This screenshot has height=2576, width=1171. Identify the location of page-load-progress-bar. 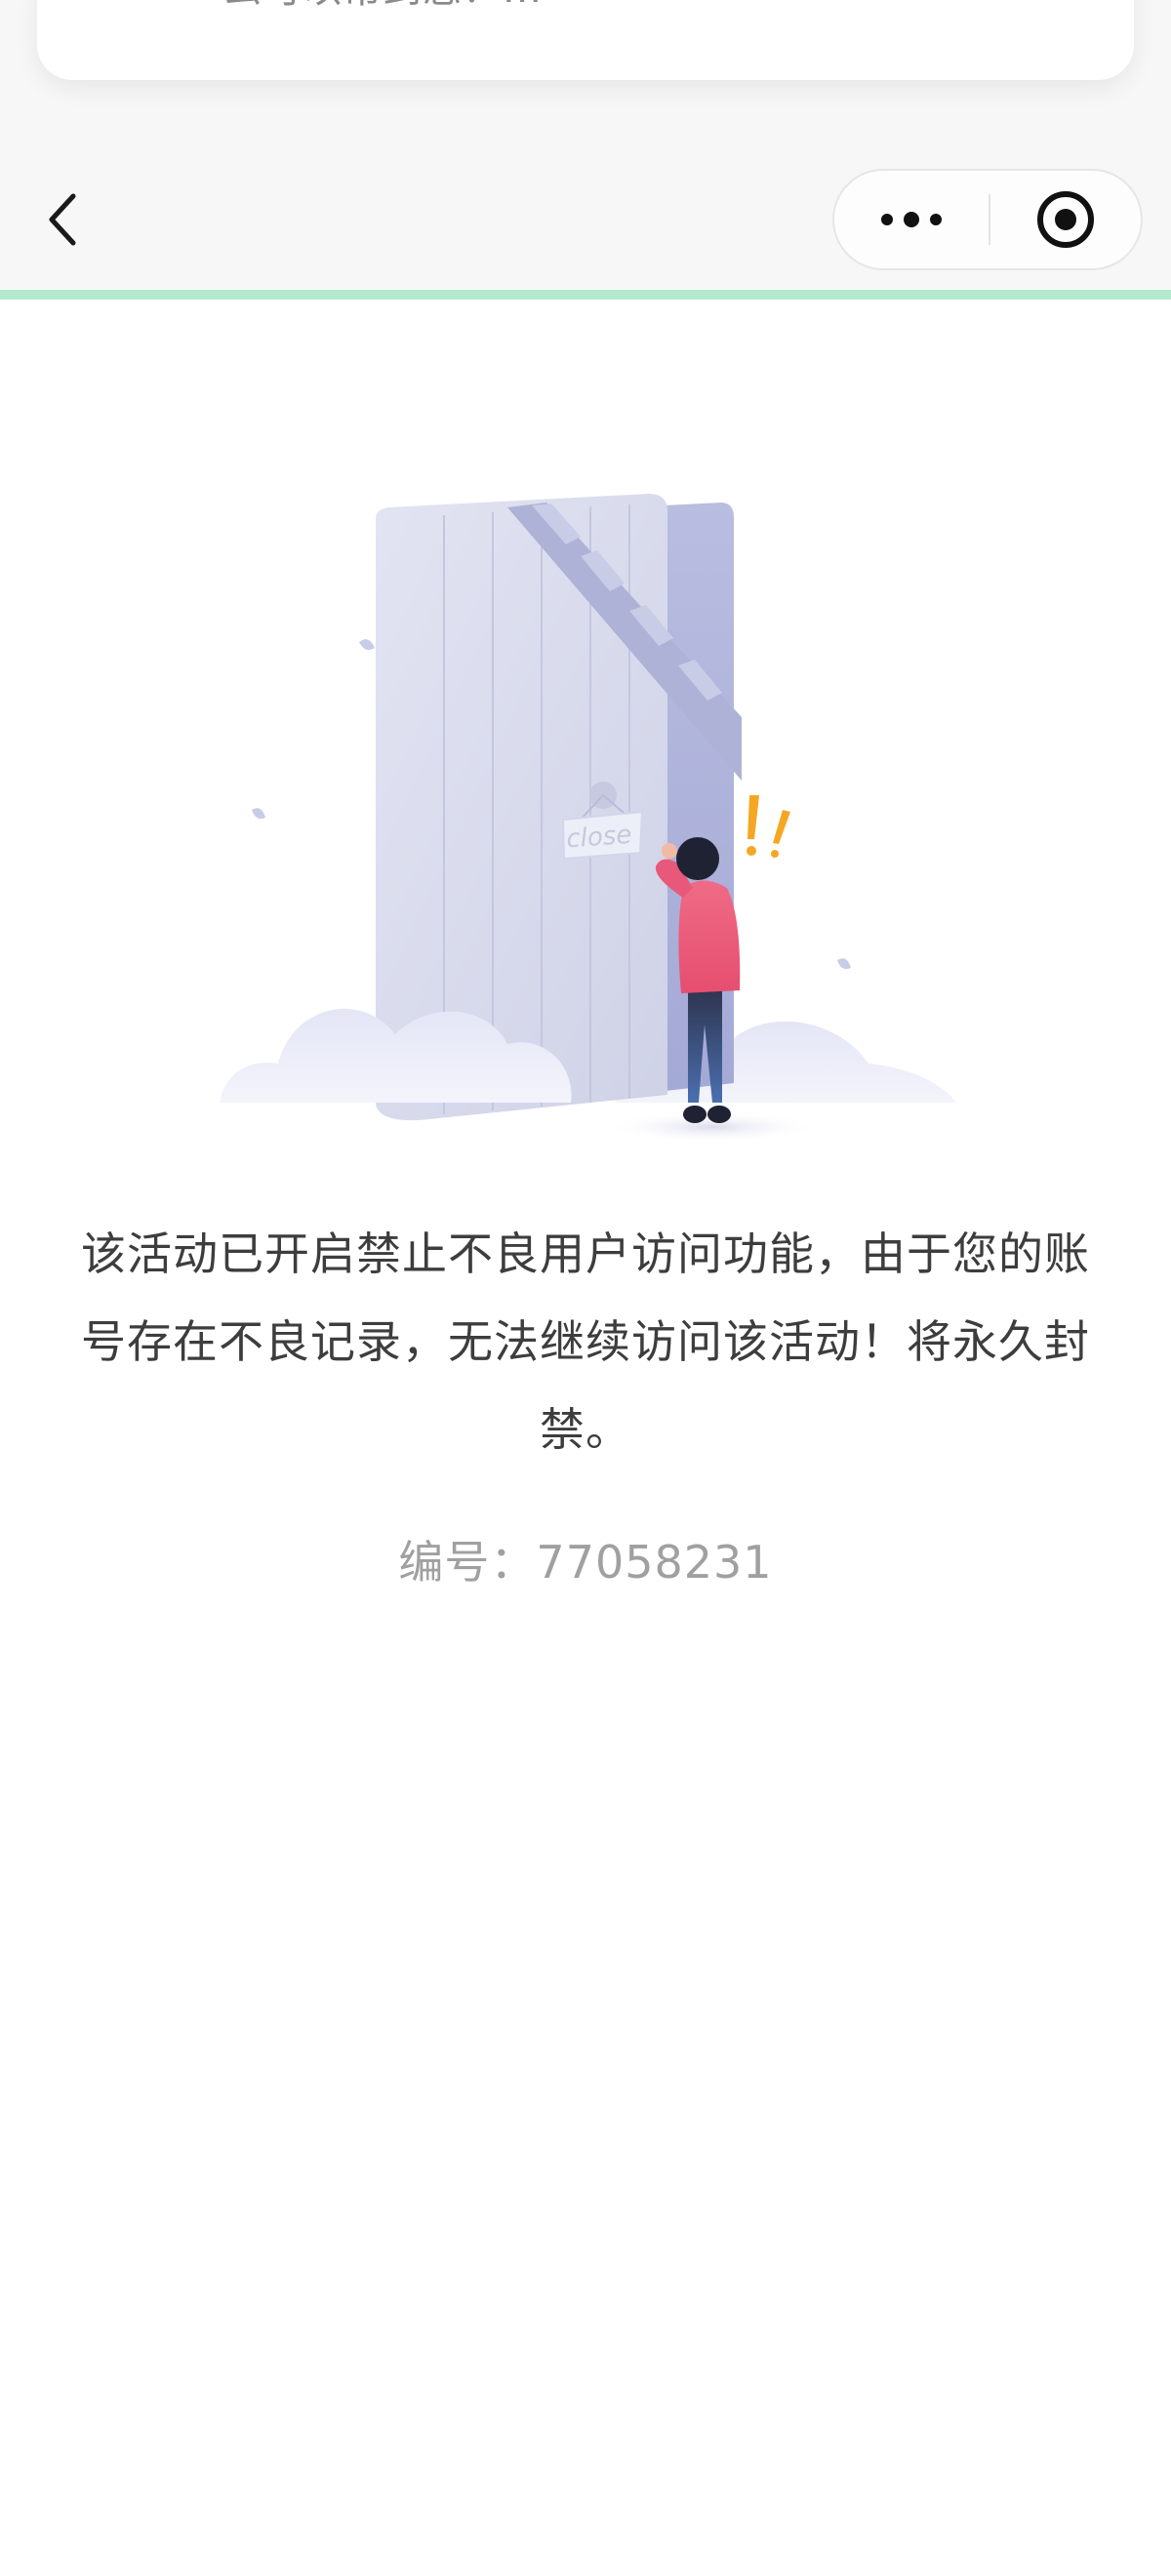
(585, 295).